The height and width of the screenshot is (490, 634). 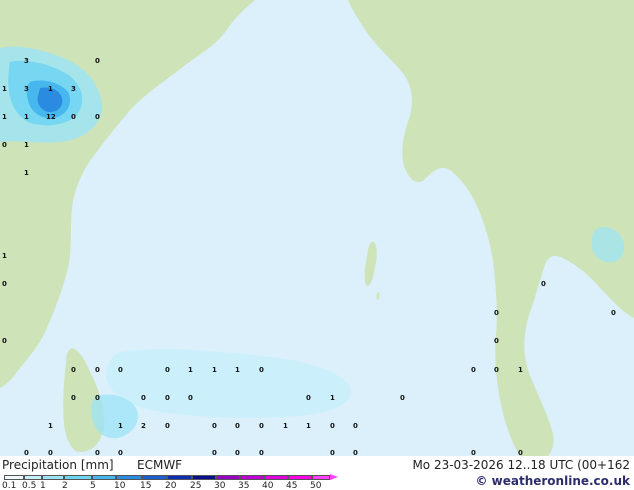 What do you see at coordinates (9, 485) in the screenshot?
I see `legend-tick-label: 0.1` at bounding box center [9, 485].